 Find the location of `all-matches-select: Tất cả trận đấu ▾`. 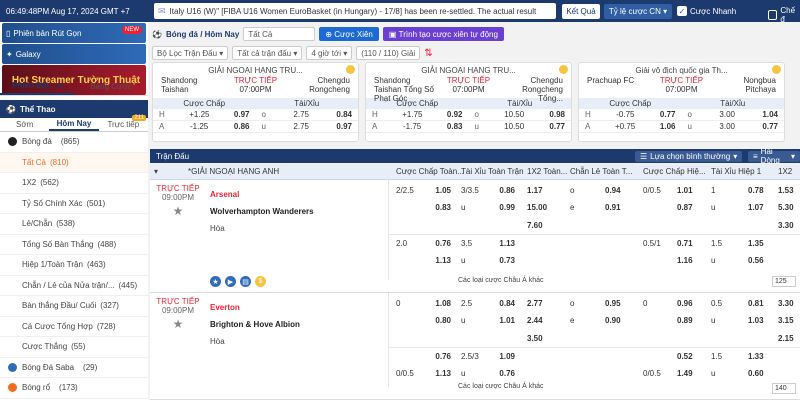

all-matches-select: Tất cả trận đấu ▾ is located at coordinates (267, 53).